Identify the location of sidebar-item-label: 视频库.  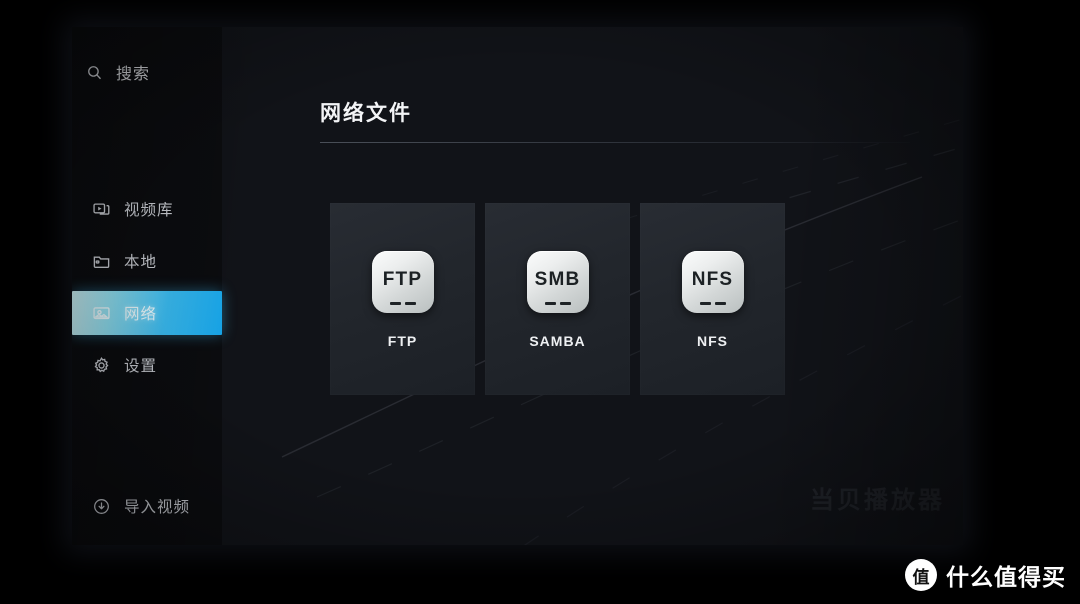
(149, 210).